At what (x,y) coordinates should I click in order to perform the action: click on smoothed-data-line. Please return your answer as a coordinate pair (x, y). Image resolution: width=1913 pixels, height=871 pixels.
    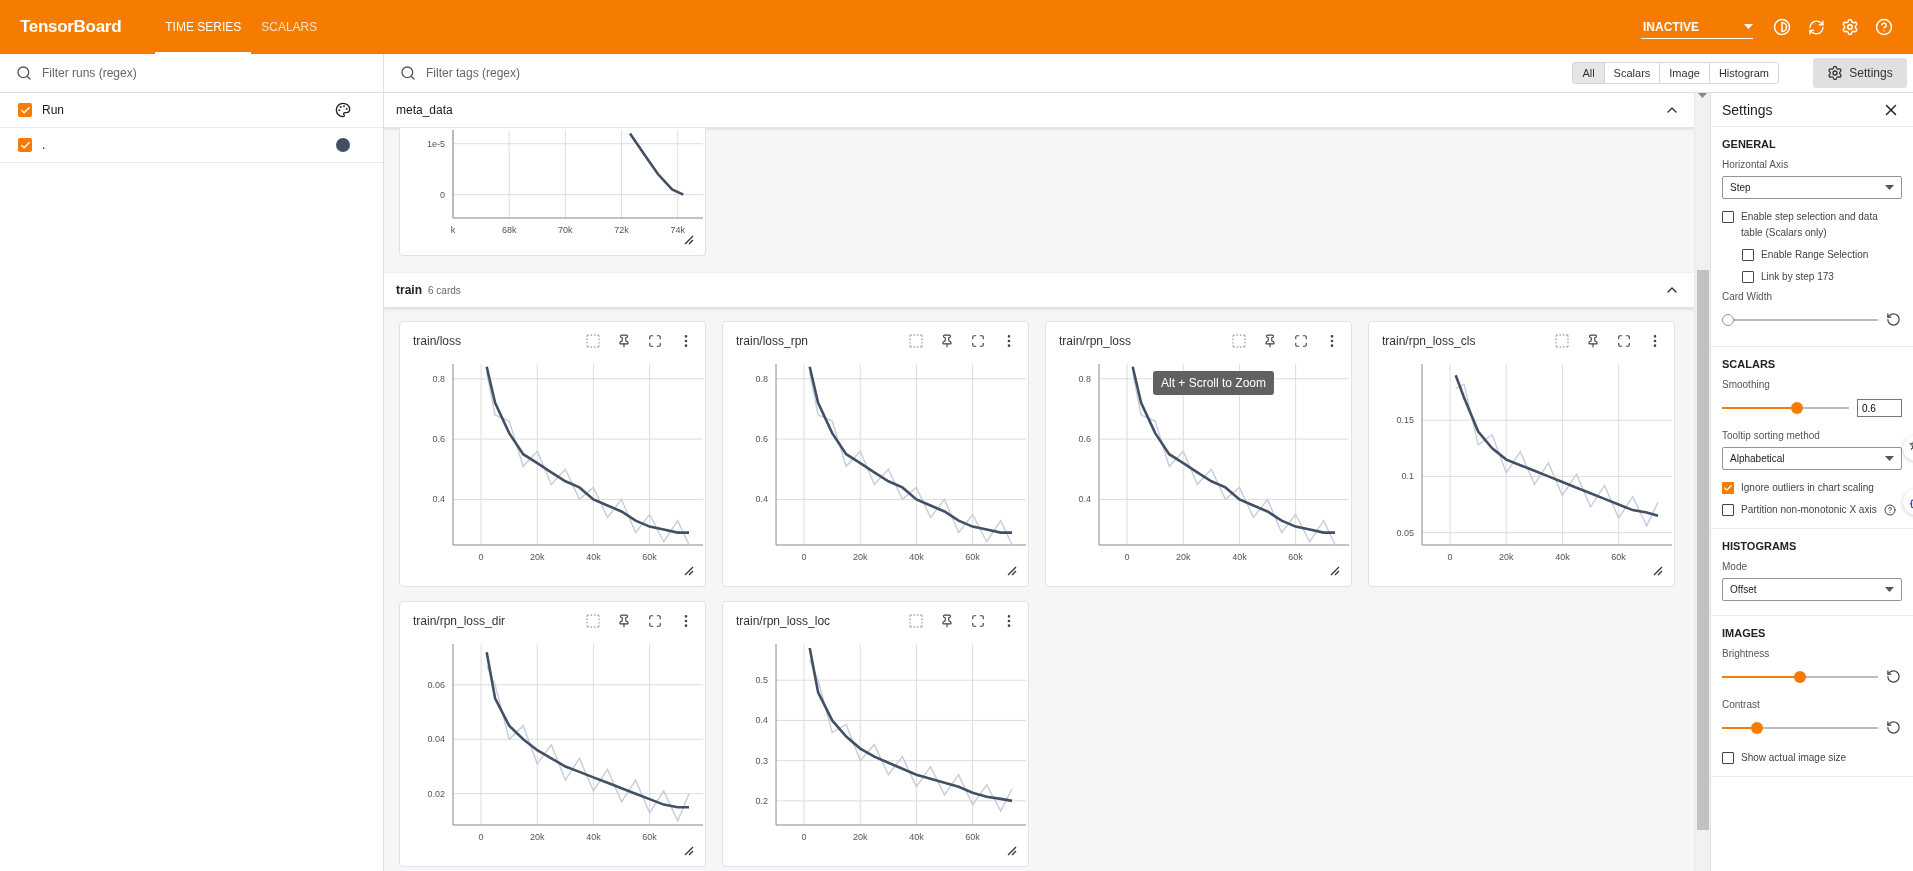
    Looking at the image, I should click on (656, 164).